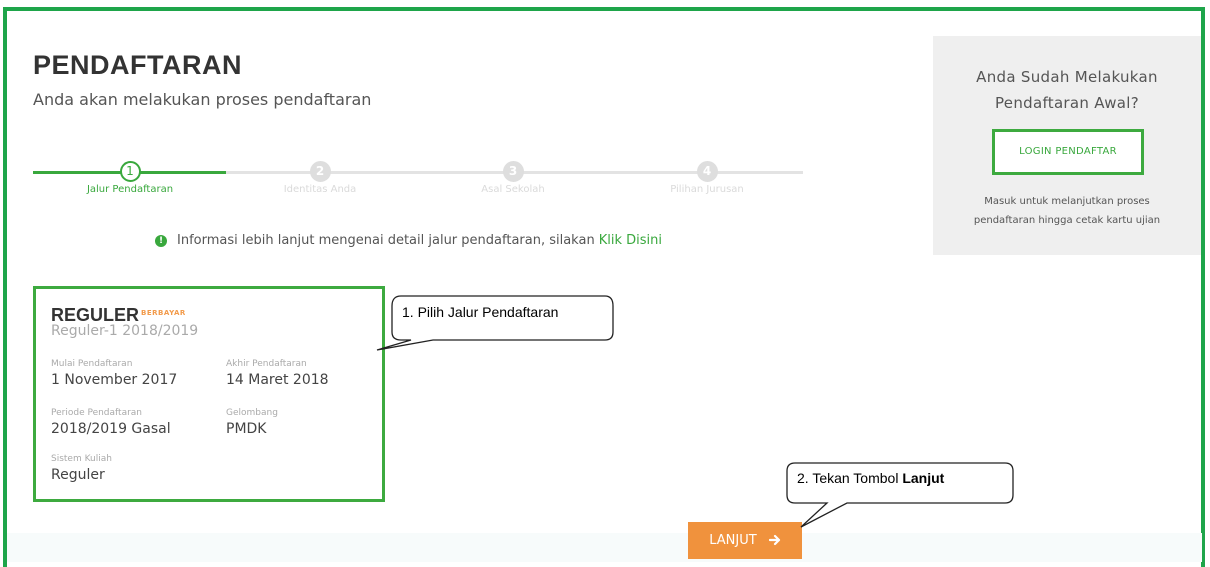 This screenshot has height=567, width=1210. What do you see at coordinates (92, 364) in the screenshot?
I see `field-label: Mulai Pendaftaran` at bounding box center [92, 364].